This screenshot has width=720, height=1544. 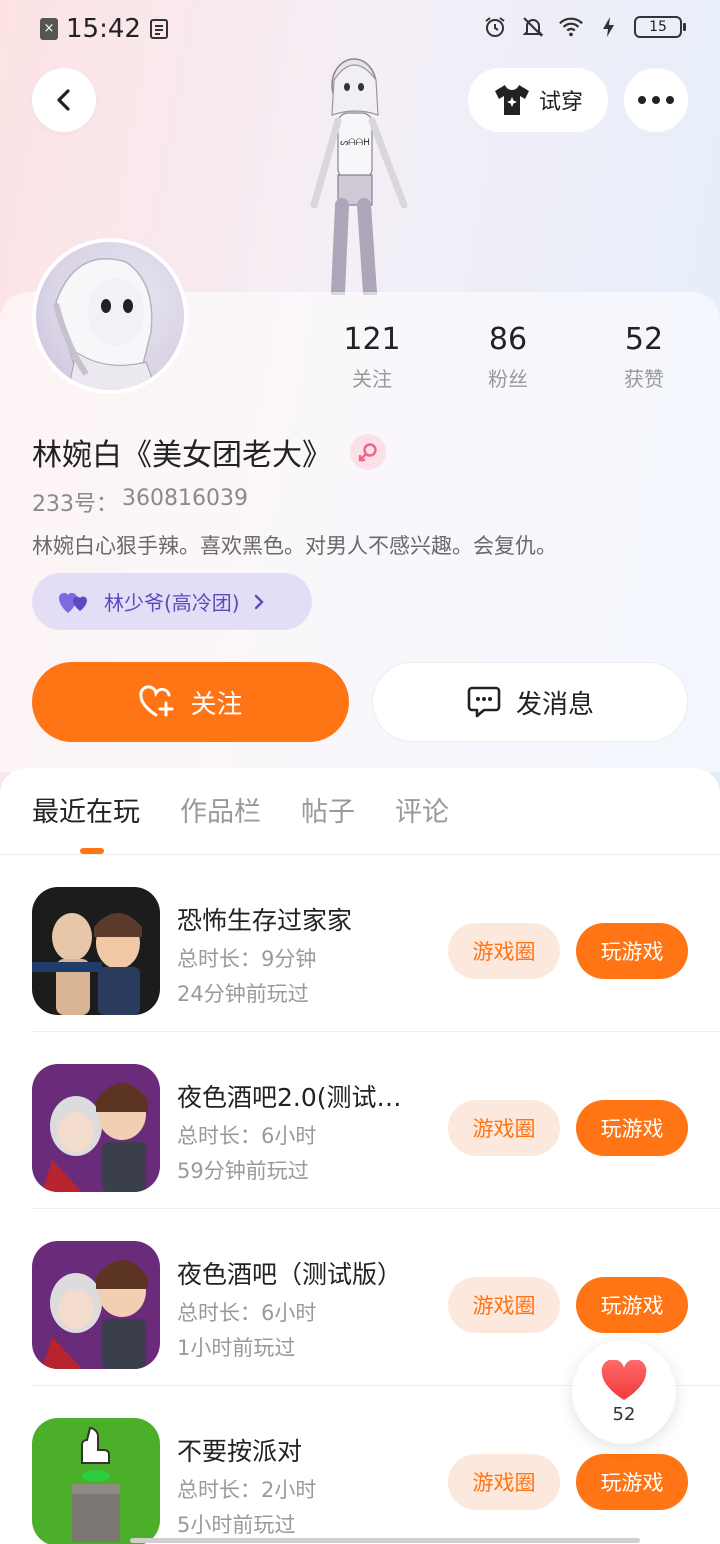 I want to click on heart-plus-icon, so click(x=156, y=701).